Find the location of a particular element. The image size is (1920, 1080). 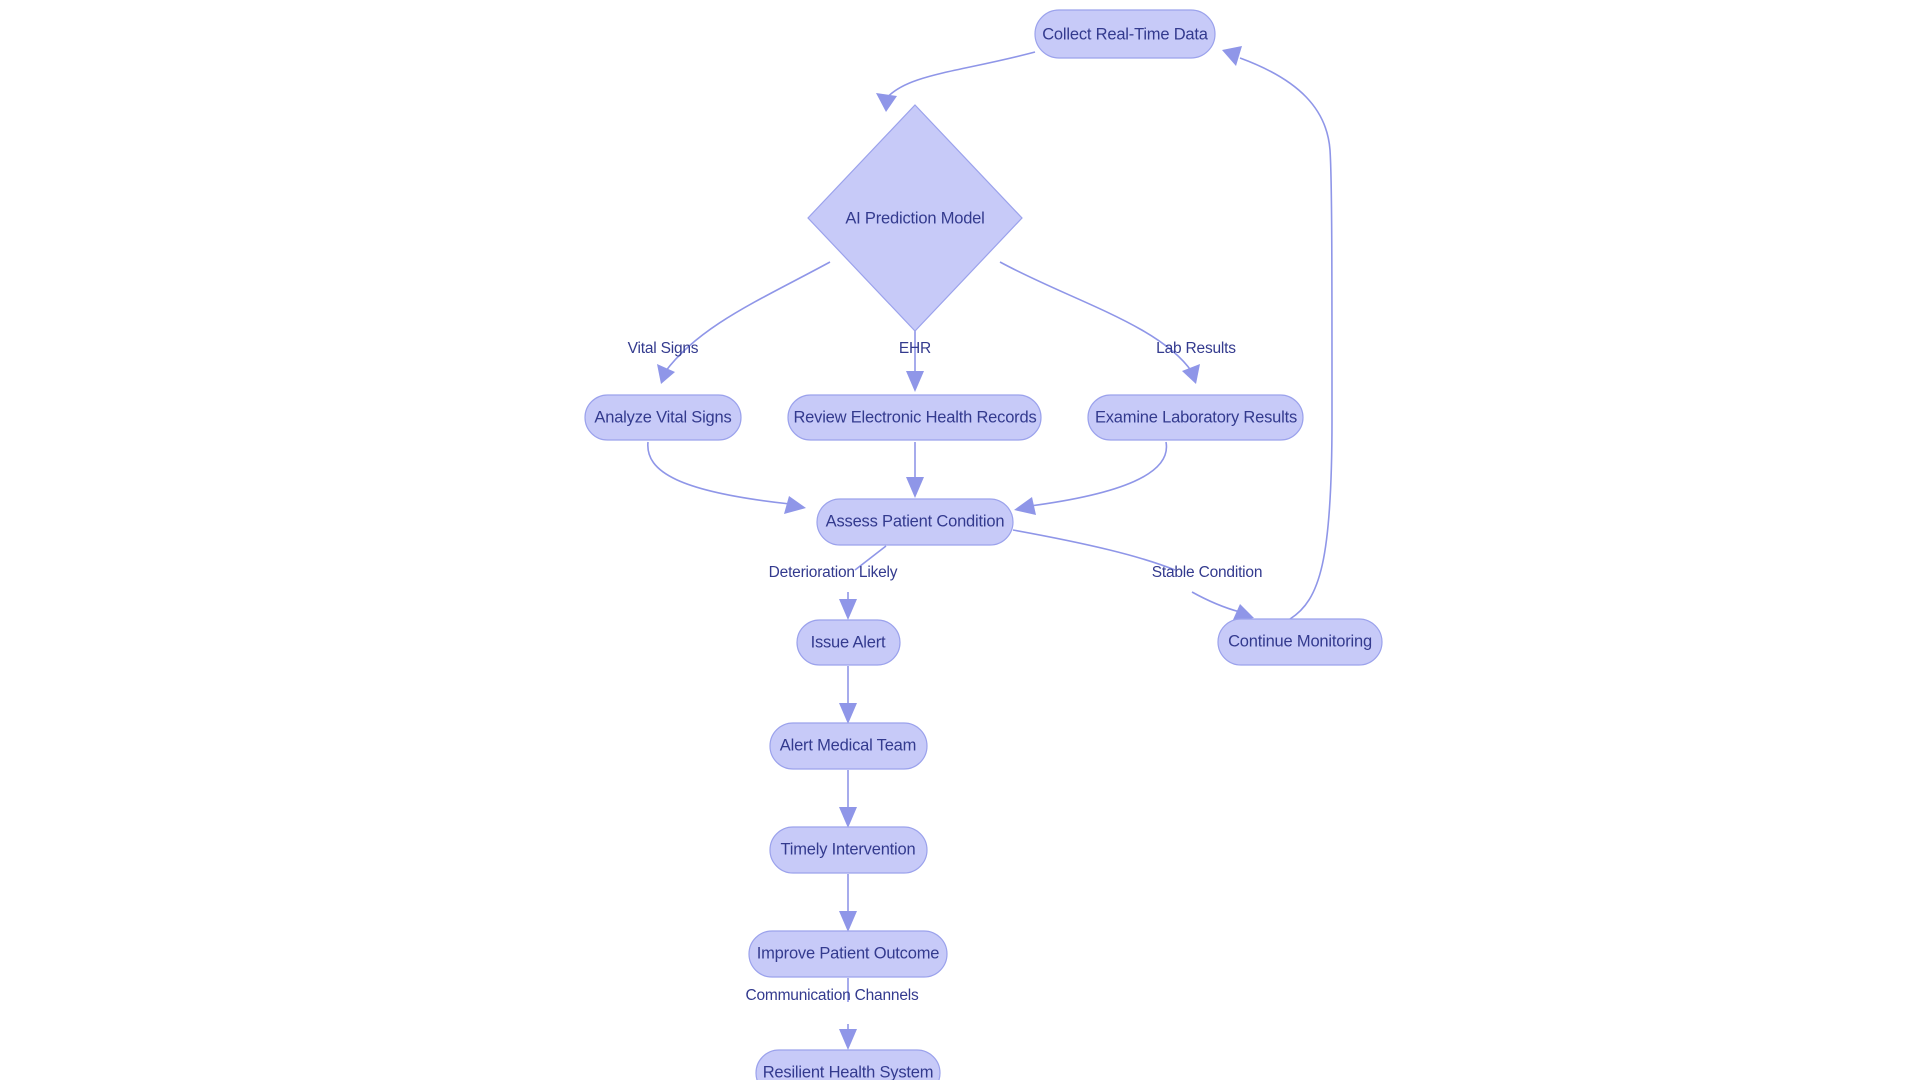

node-label: Examine Laboratory Results is located at coordinates (1196, 417).